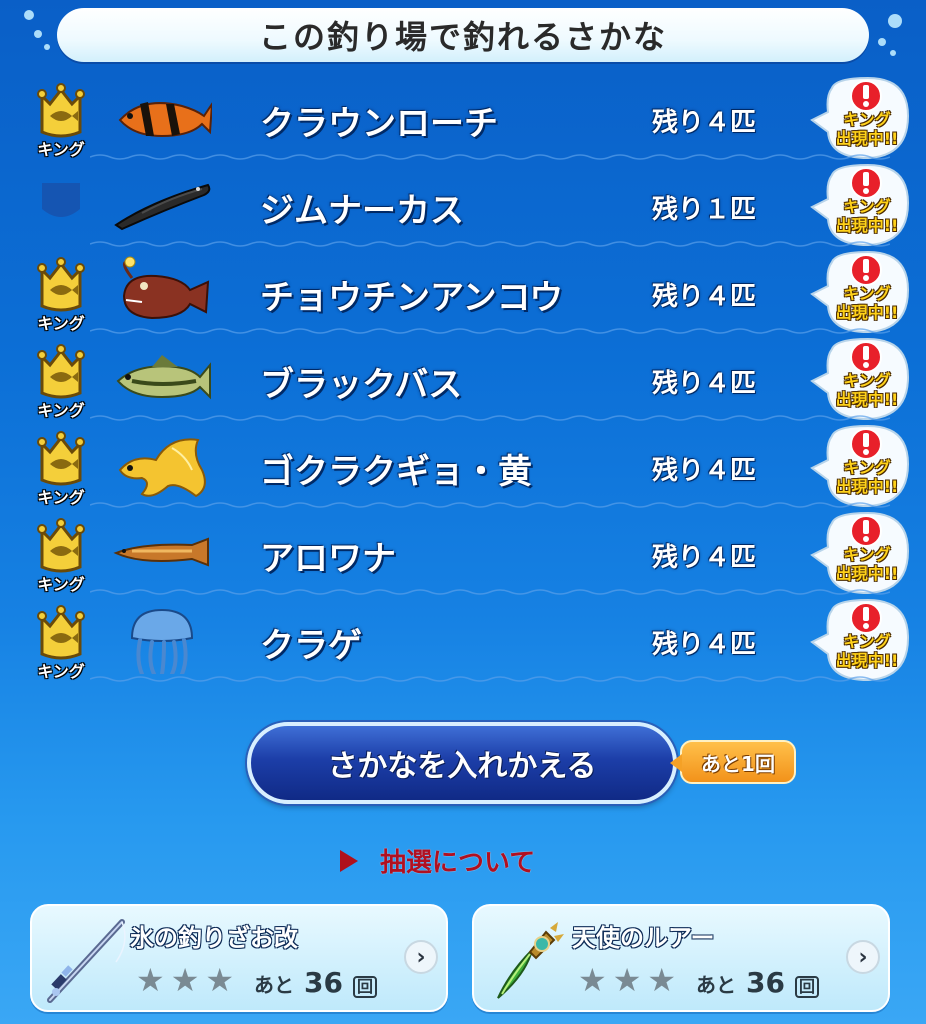 The image size is (926, 1024). I want to click on swap-fish-button: さかなを入れかえる, so click(462, 763).